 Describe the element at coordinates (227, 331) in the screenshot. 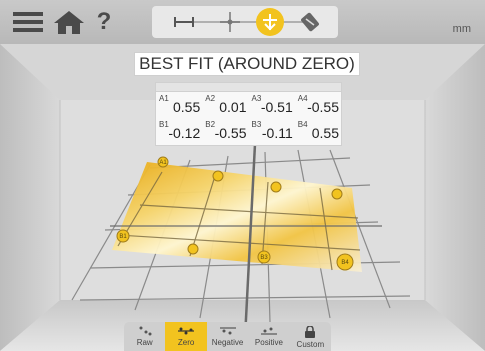

I see `negative-icon` at that location.